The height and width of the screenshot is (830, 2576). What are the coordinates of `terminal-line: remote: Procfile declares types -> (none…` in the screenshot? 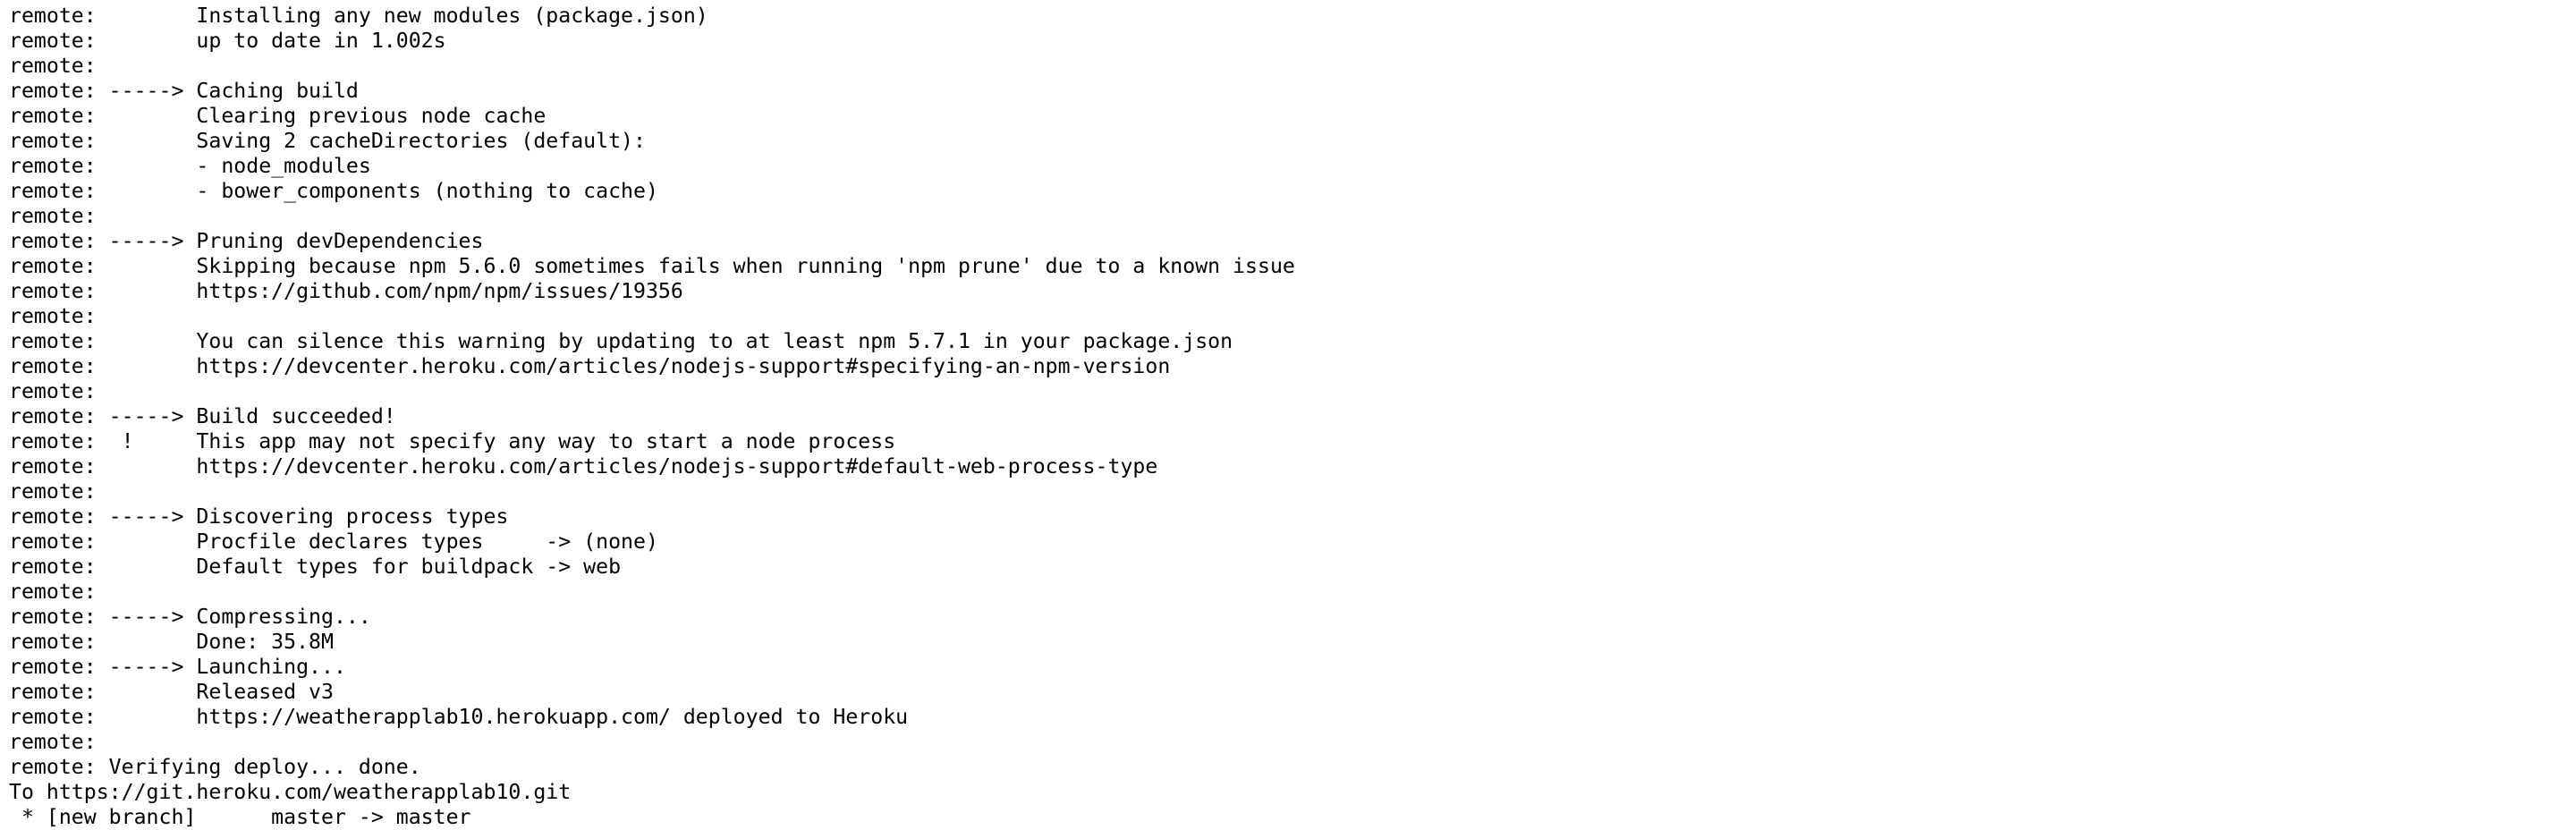 It's located at (333, 541).